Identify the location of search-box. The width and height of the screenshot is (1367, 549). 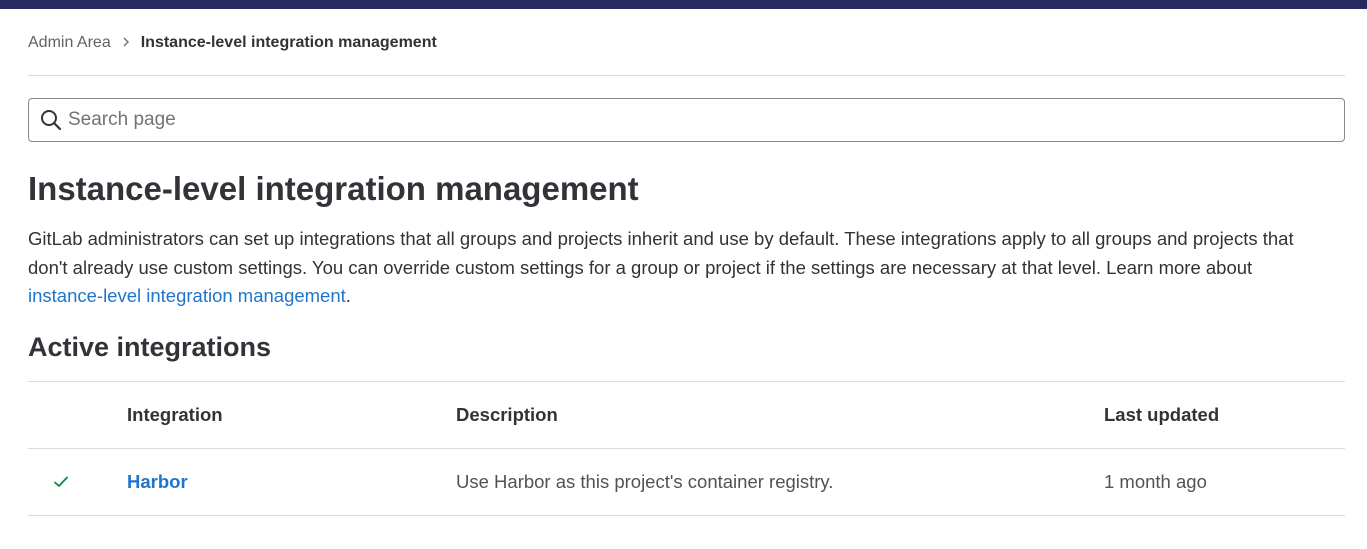
(686, 120).